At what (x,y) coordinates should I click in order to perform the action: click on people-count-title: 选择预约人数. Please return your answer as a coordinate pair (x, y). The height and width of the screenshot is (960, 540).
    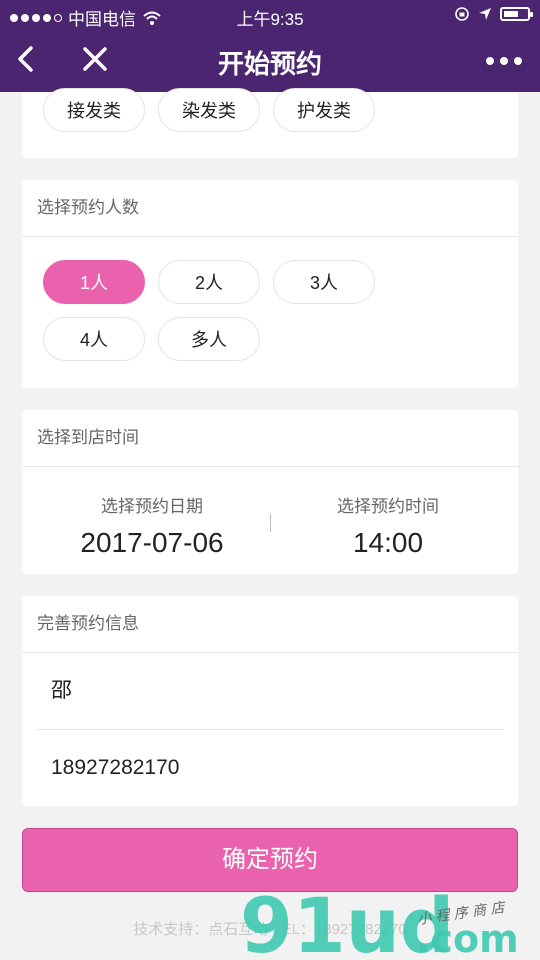
    Looking at the image, I should click on (270, 208).